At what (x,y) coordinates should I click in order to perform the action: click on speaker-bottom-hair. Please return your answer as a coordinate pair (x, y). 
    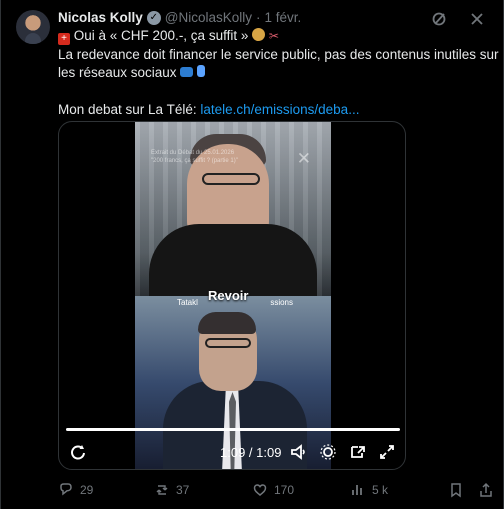
    Looking at the image, I should click on (227, 323).